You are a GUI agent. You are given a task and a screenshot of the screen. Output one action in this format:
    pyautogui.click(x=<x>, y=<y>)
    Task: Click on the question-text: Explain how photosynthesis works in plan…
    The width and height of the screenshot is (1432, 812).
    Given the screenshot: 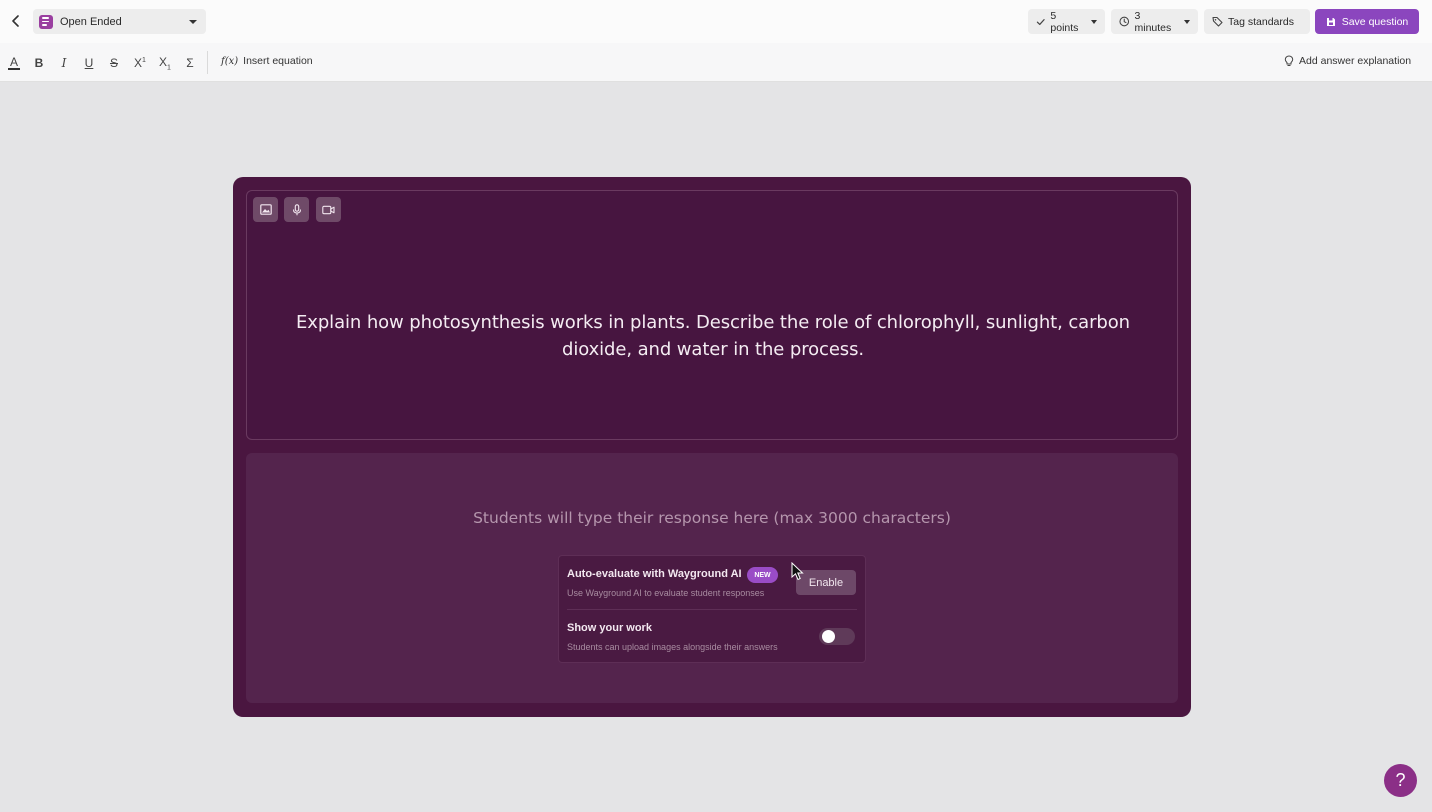 What is the action you would take?
    pyautogui.click(x=713, y=336)
    